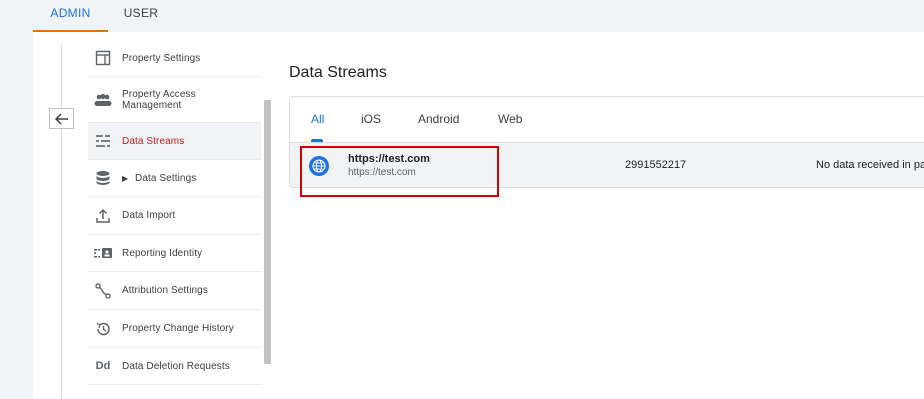  Describe the element at coordinates (103, 329) in the screenshot. I see `history-icon` at that location.